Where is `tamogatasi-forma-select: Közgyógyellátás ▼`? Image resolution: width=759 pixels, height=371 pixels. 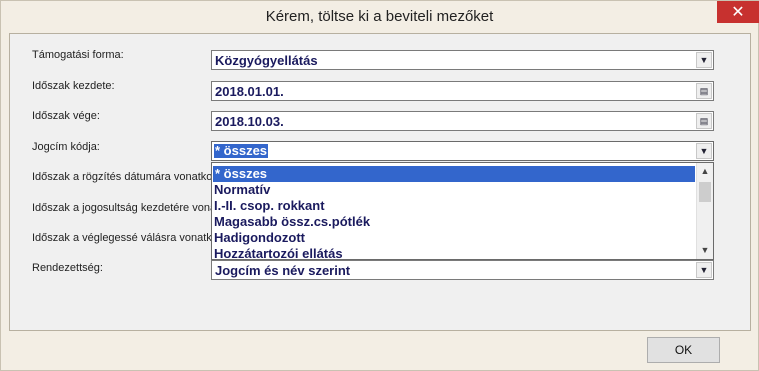
tamogatasi-forma-select: Közgyógyellátás ▼ is located at coordinates (462, 60).